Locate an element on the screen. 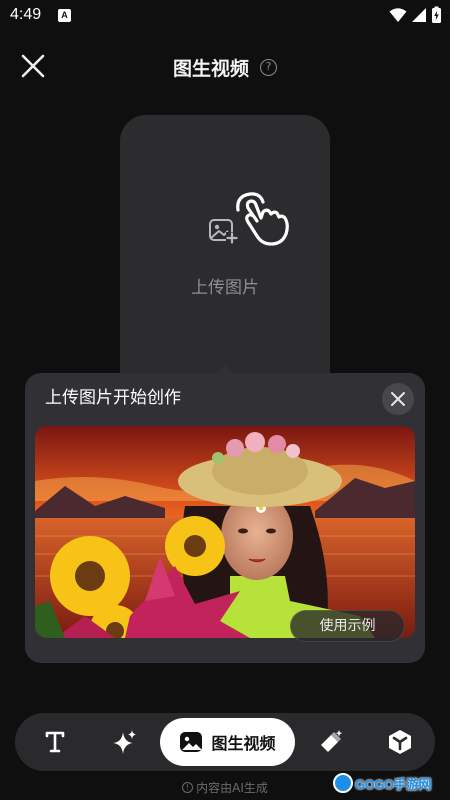 The height and width of the screenshot is (800, 450). popup-close-button is located at coordinates (398, 399).